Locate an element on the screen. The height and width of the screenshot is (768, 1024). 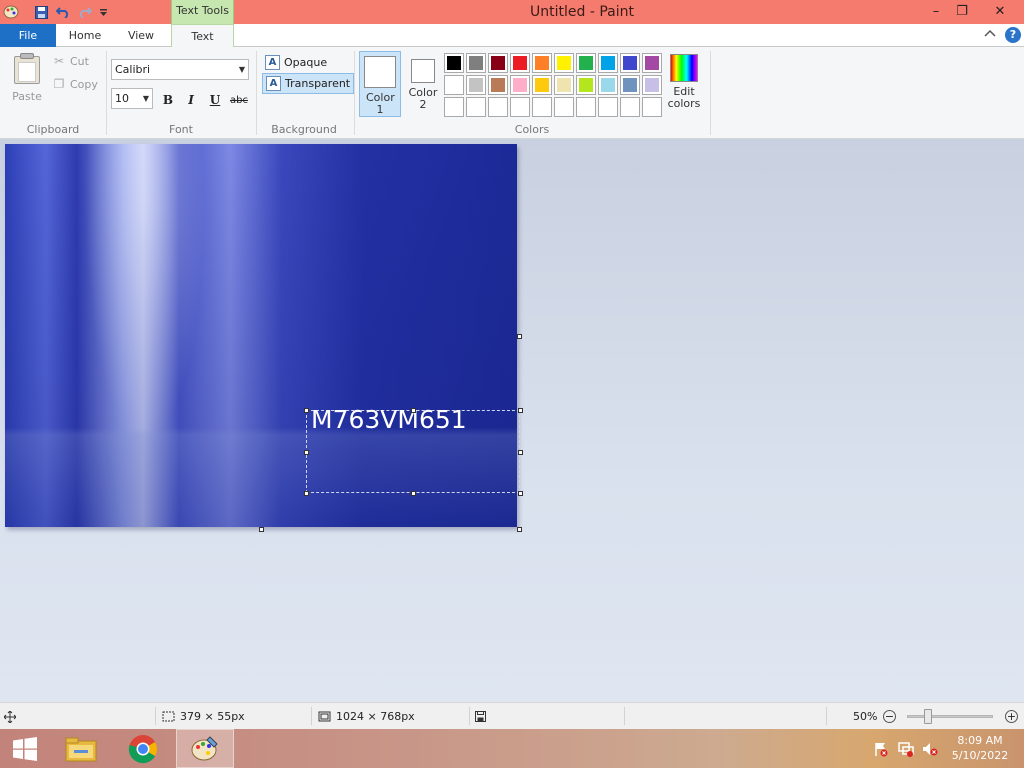
close-button: ✕ is located at coordinates (1000, 11).